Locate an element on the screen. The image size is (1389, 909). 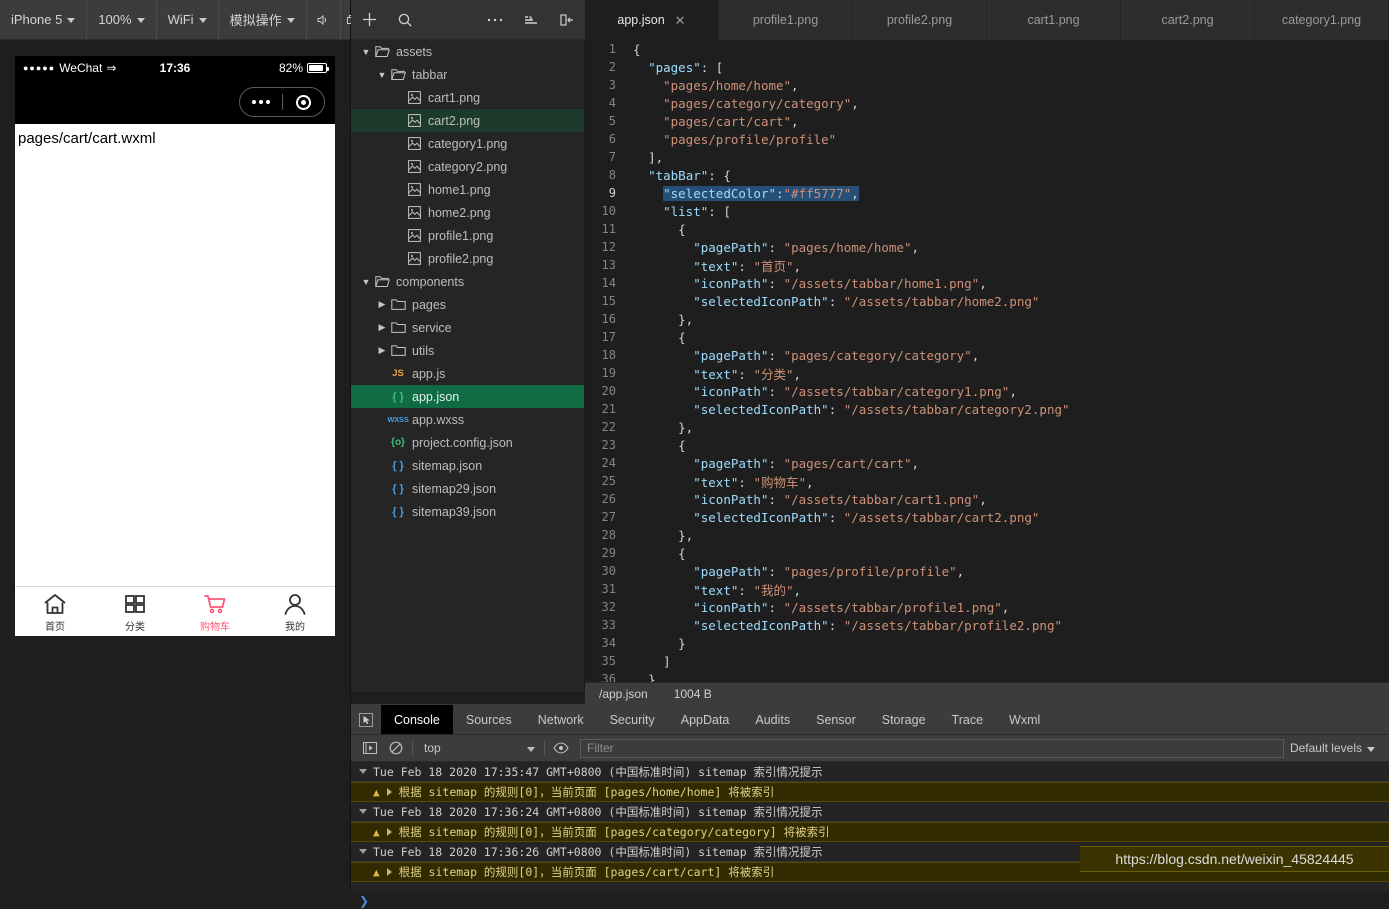
tree-item-home2-png: home2.png is located at coordinates (467, 212).